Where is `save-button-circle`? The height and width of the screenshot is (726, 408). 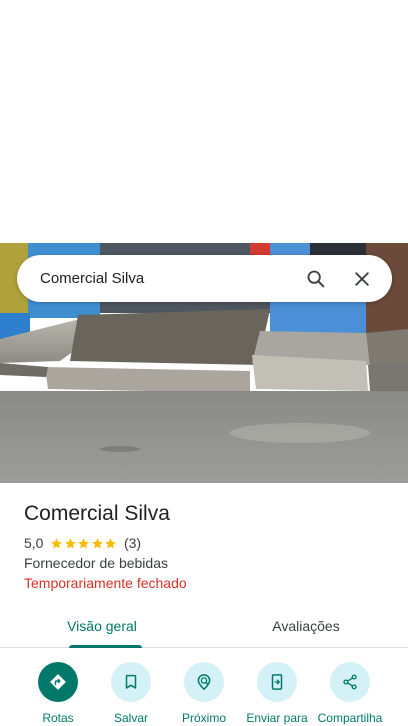
save-button-circle is located at coordinates (131, 682).